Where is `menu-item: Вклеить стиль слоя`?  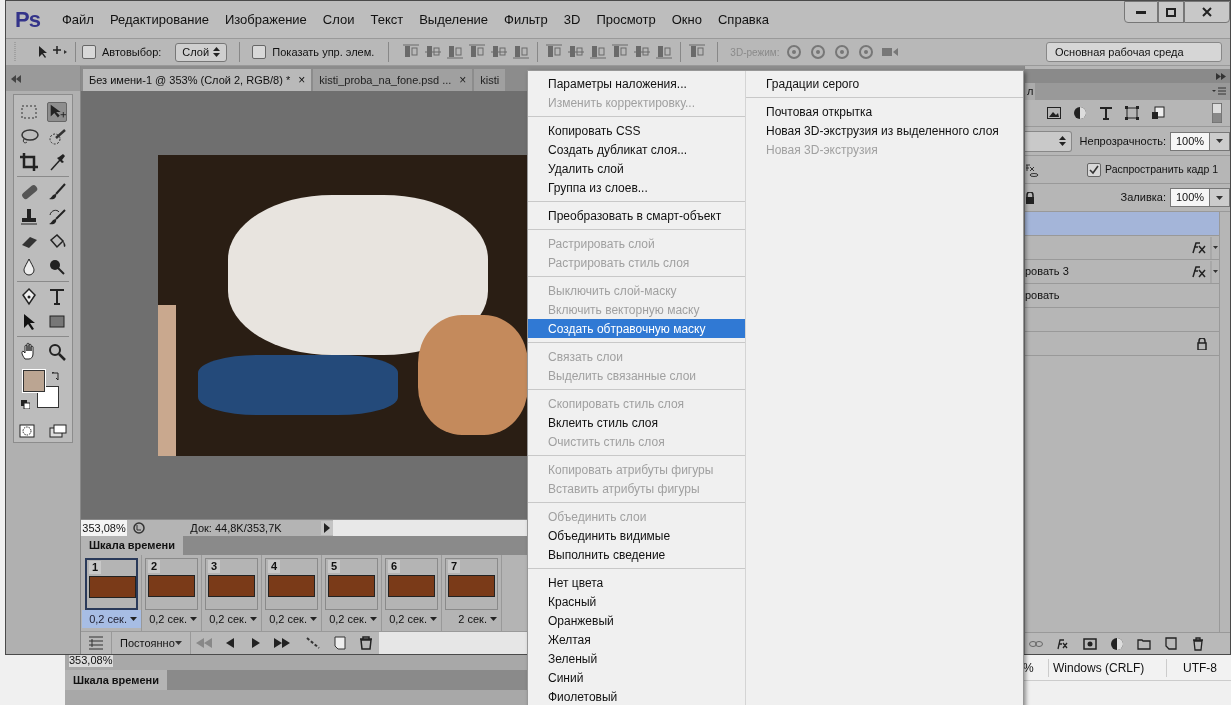 menu-item: Вклеить стиль слоя is located at coordinates (636, 422).